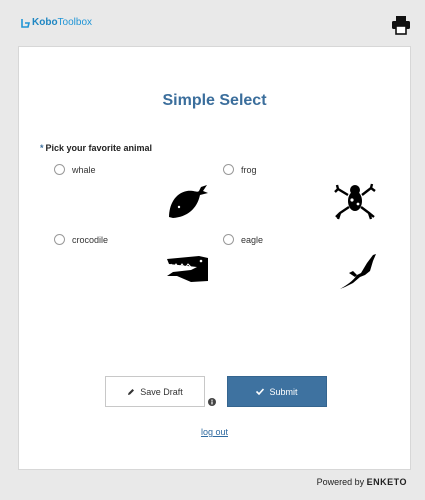 The image size is (425, 500). I want to click on save-draft-button: Save Draft, so click(155, 391).